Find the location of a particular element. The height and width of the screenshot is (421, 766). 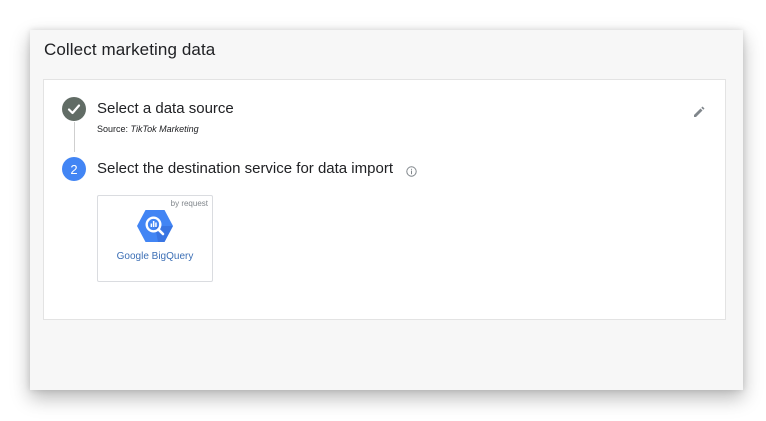

source-label: Source: is located at coordinates (113, 129).